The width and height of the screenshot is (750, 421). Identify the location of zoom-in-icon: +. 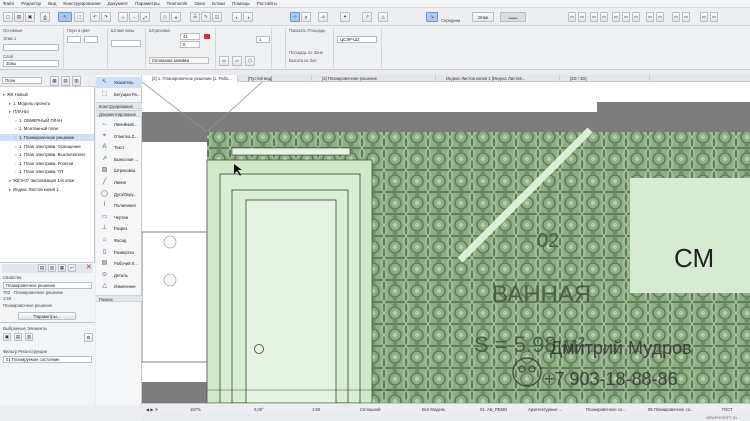
(123, 17).